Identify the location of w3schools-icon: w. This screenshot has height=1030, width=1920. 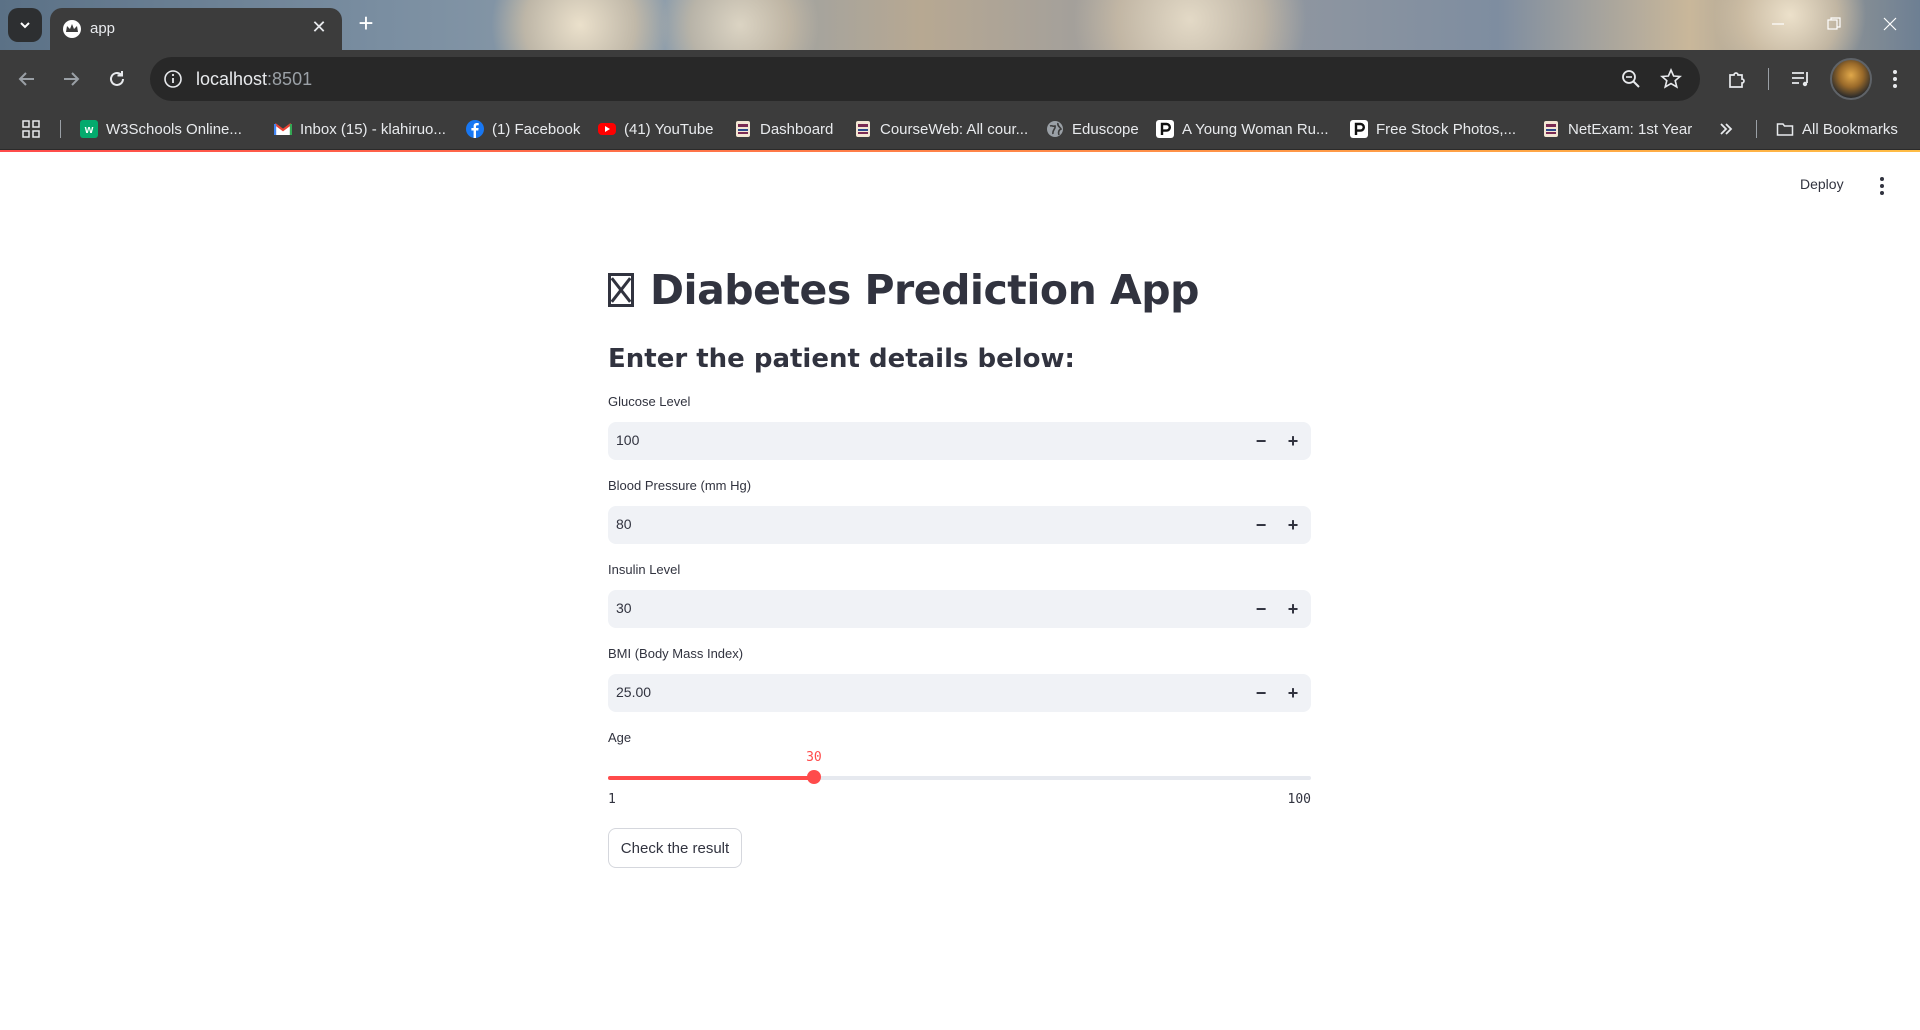
(89, 129).